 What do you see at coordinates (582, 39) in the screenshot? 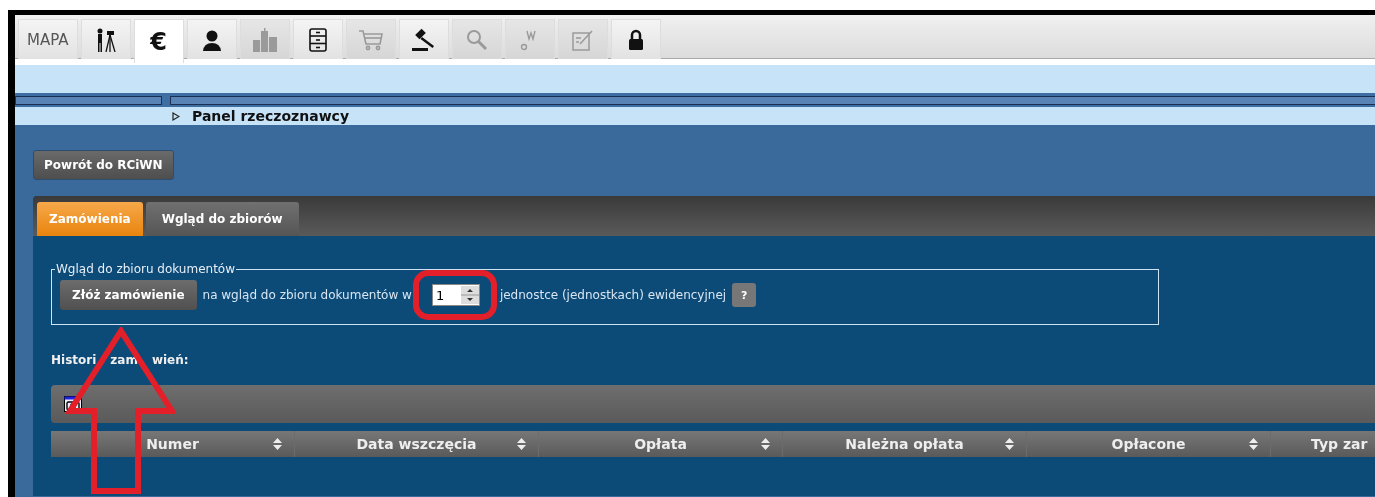
I see `form-icon` at bounding box center [582, 39].